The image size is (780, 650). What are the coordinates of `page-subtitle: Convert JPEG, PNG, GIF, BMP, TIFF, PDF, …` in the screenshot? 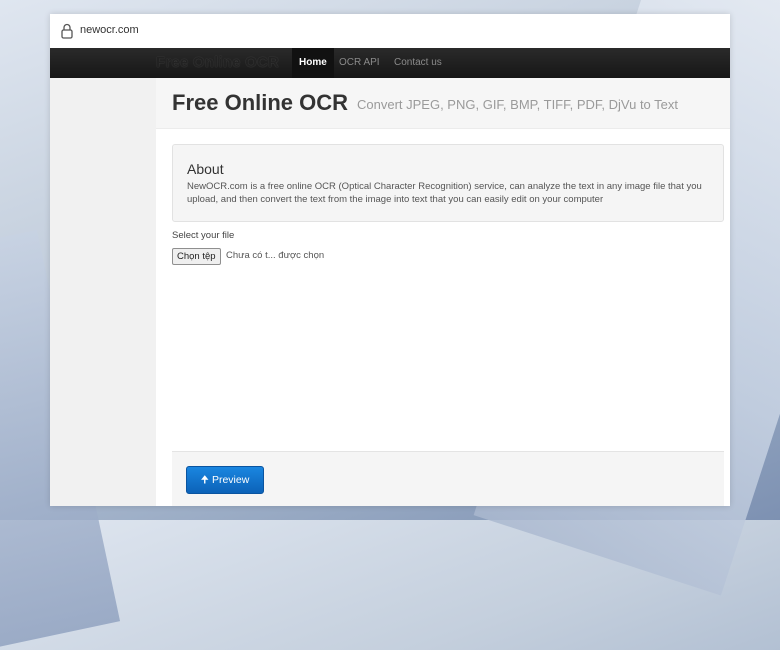 It's located at (518, 104).